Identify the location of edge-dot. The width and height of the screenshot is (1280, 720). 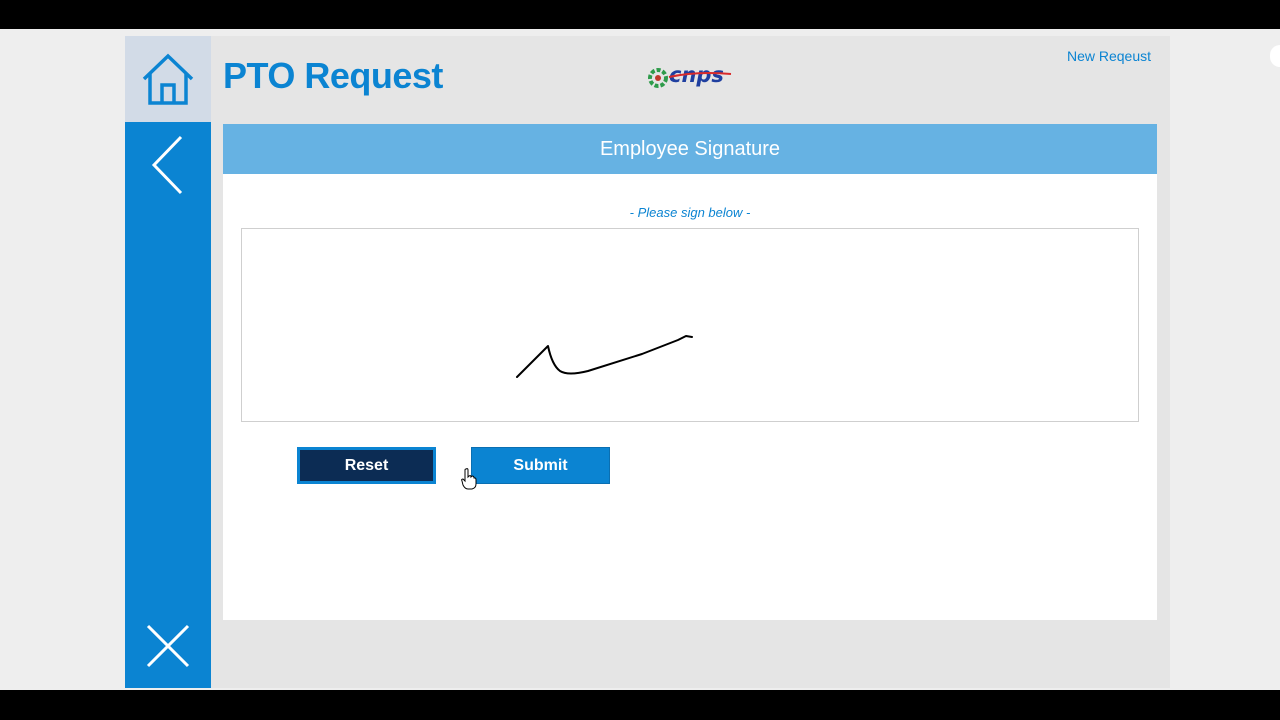
(1275, 56).